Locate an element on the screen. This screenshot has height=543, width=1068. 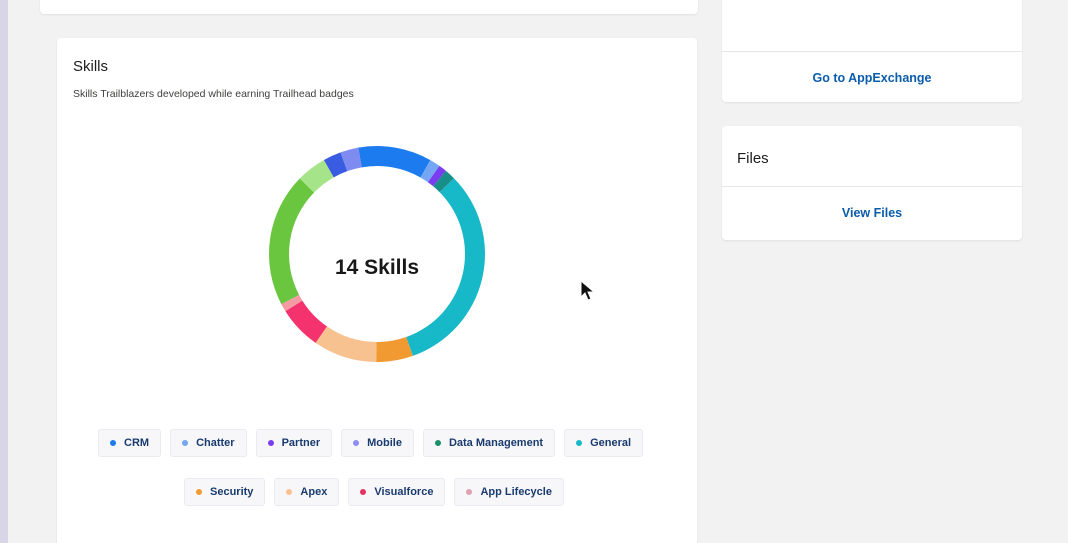
legend-label: Partner is located at coordinates (301, 443).